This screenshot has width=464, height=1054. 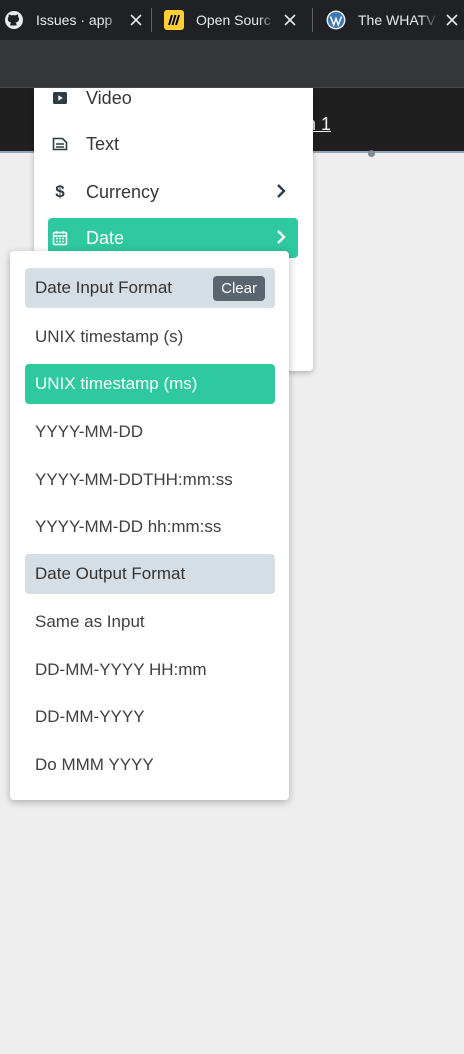 I want to click on section-title: Date Output Format, so click(x=110, y=573).